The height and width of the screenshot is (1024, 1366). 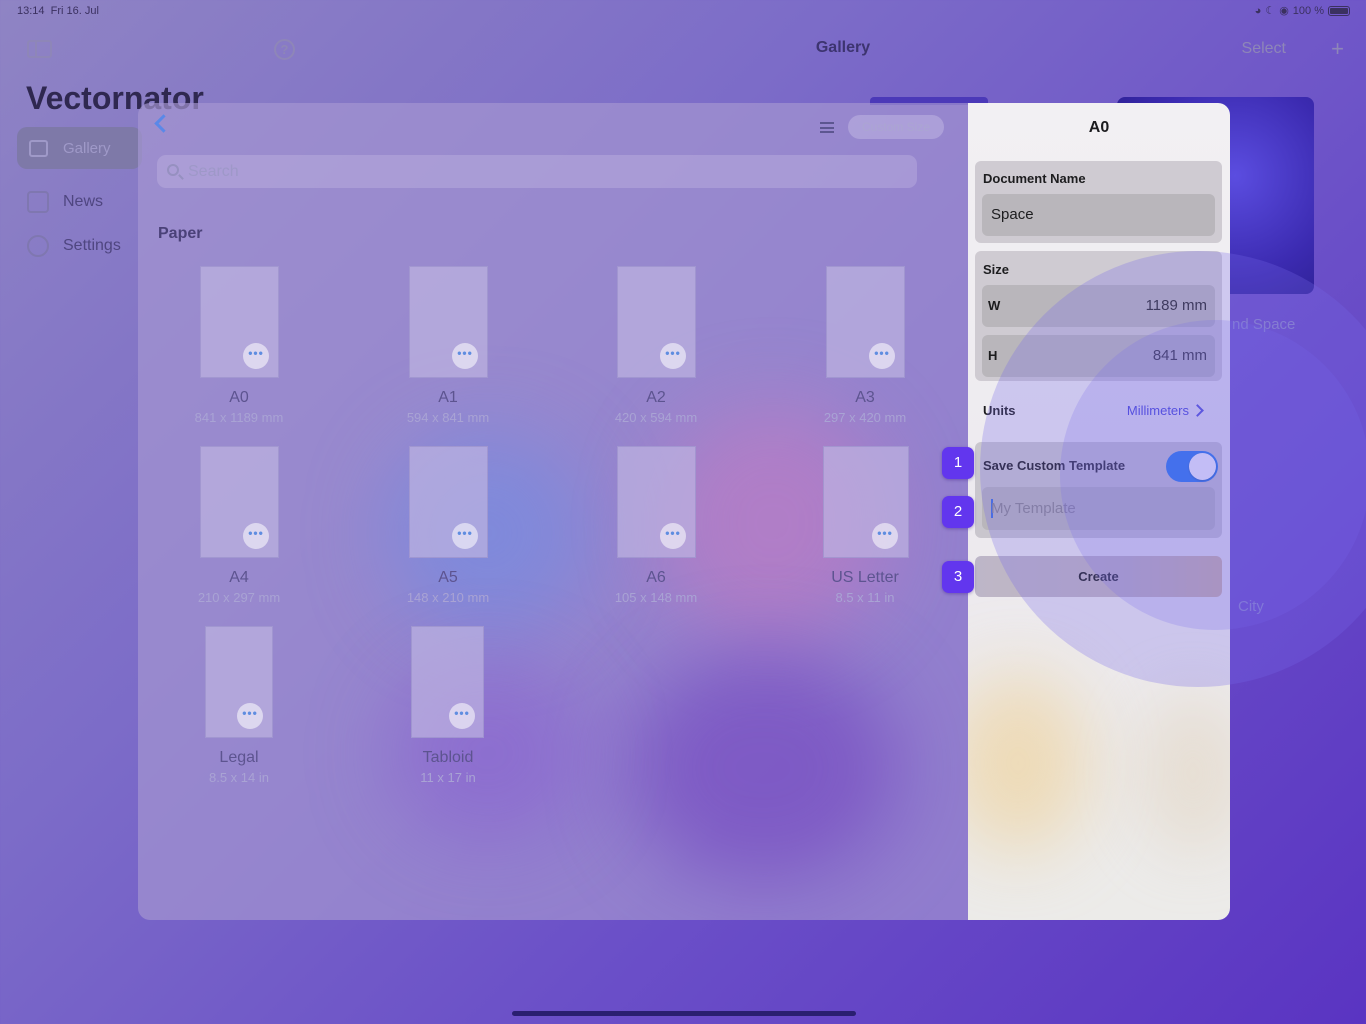 I want to click on template-dimensions: 841 x 1189 mm, so click(x=239, y=417).